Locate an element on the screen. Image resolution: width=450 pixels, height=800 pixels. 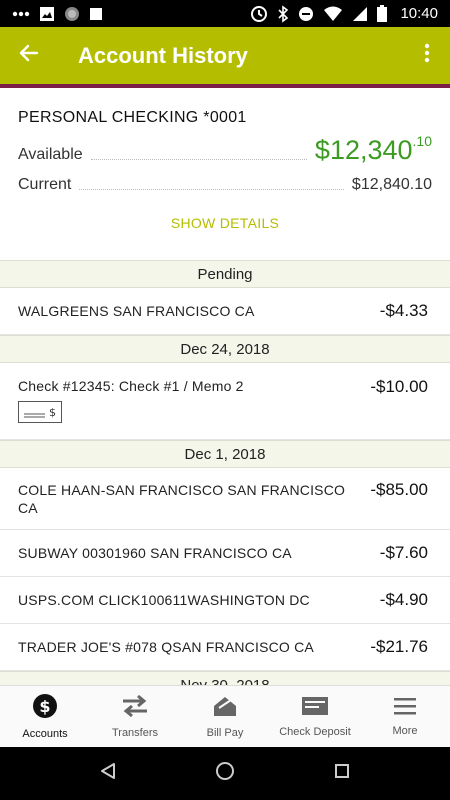
transaction-row: WALGREENS SAN FRANCISCO CA -$4.33 is located at coordinates (225, 311).